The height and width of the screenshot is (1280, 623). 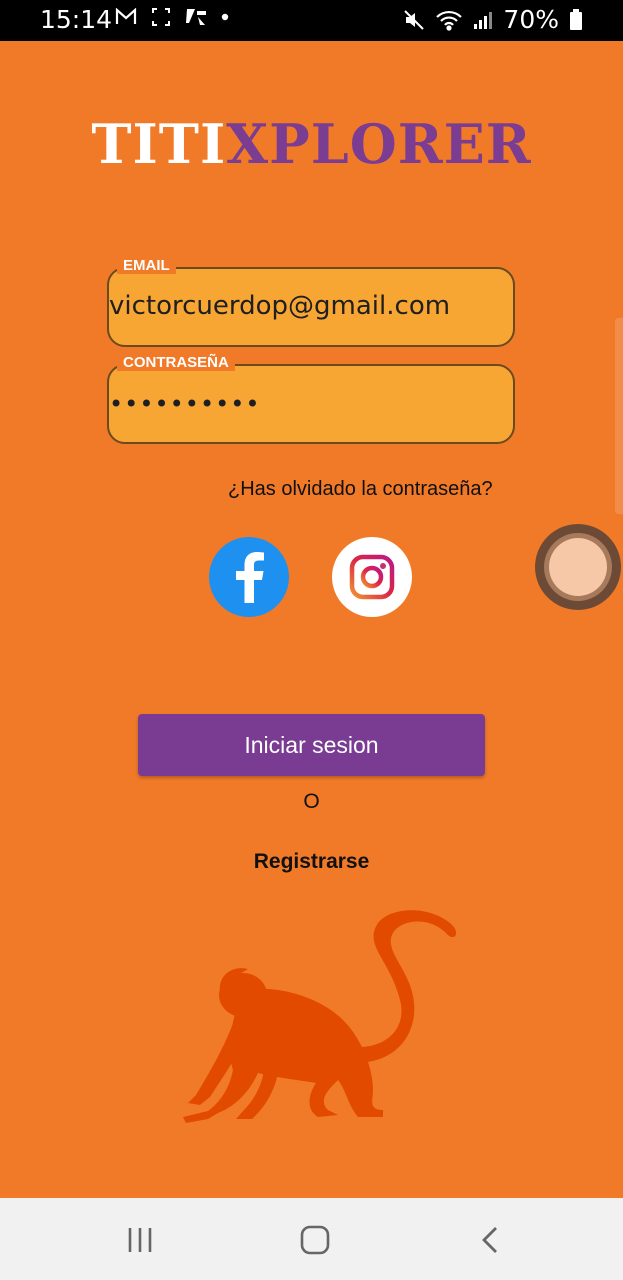 I want to click on instagram-icon, so click(x=372, y=577).